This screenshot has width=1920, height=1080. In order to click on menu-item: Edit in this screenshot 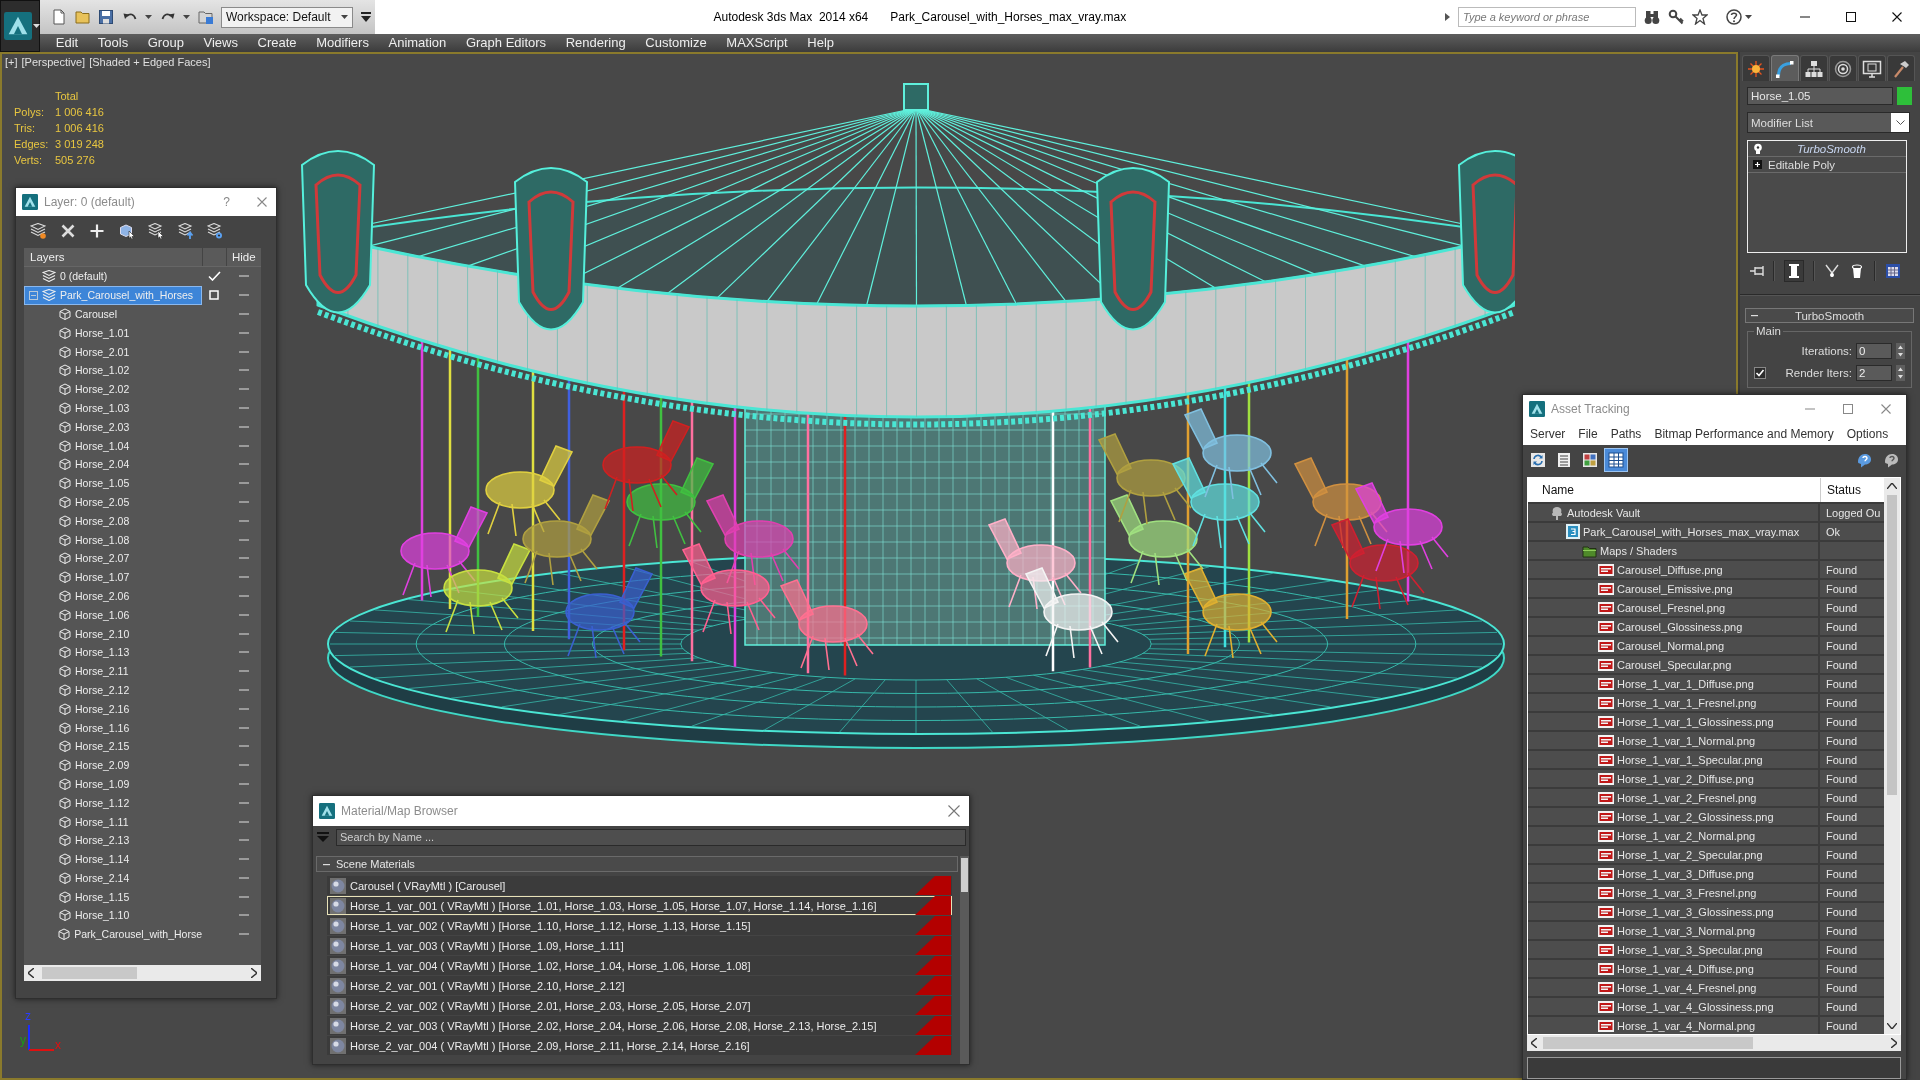, I will do `click(67, 43)`.